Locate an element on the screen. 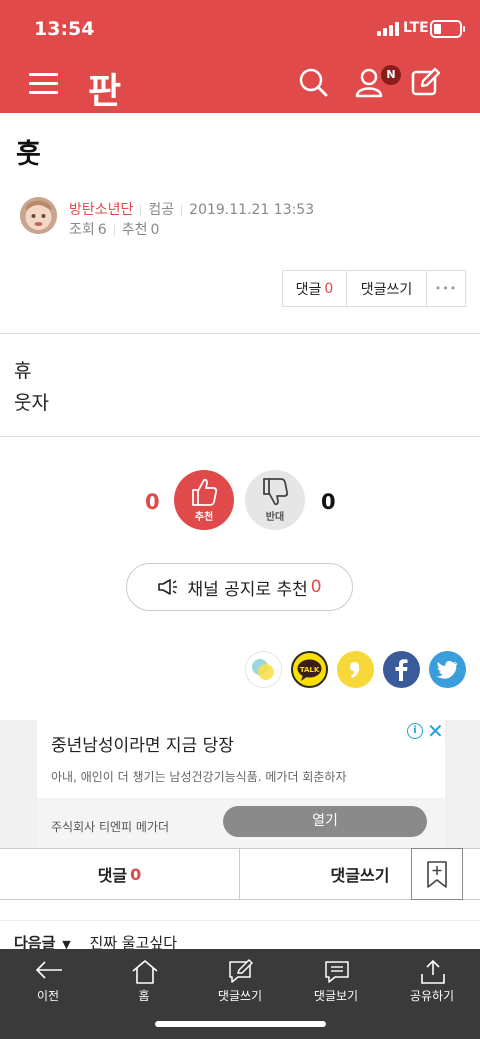 This screenshot has width=480, height=1039. ad-close-icon: ✕ is located at coordinates (435, 731).